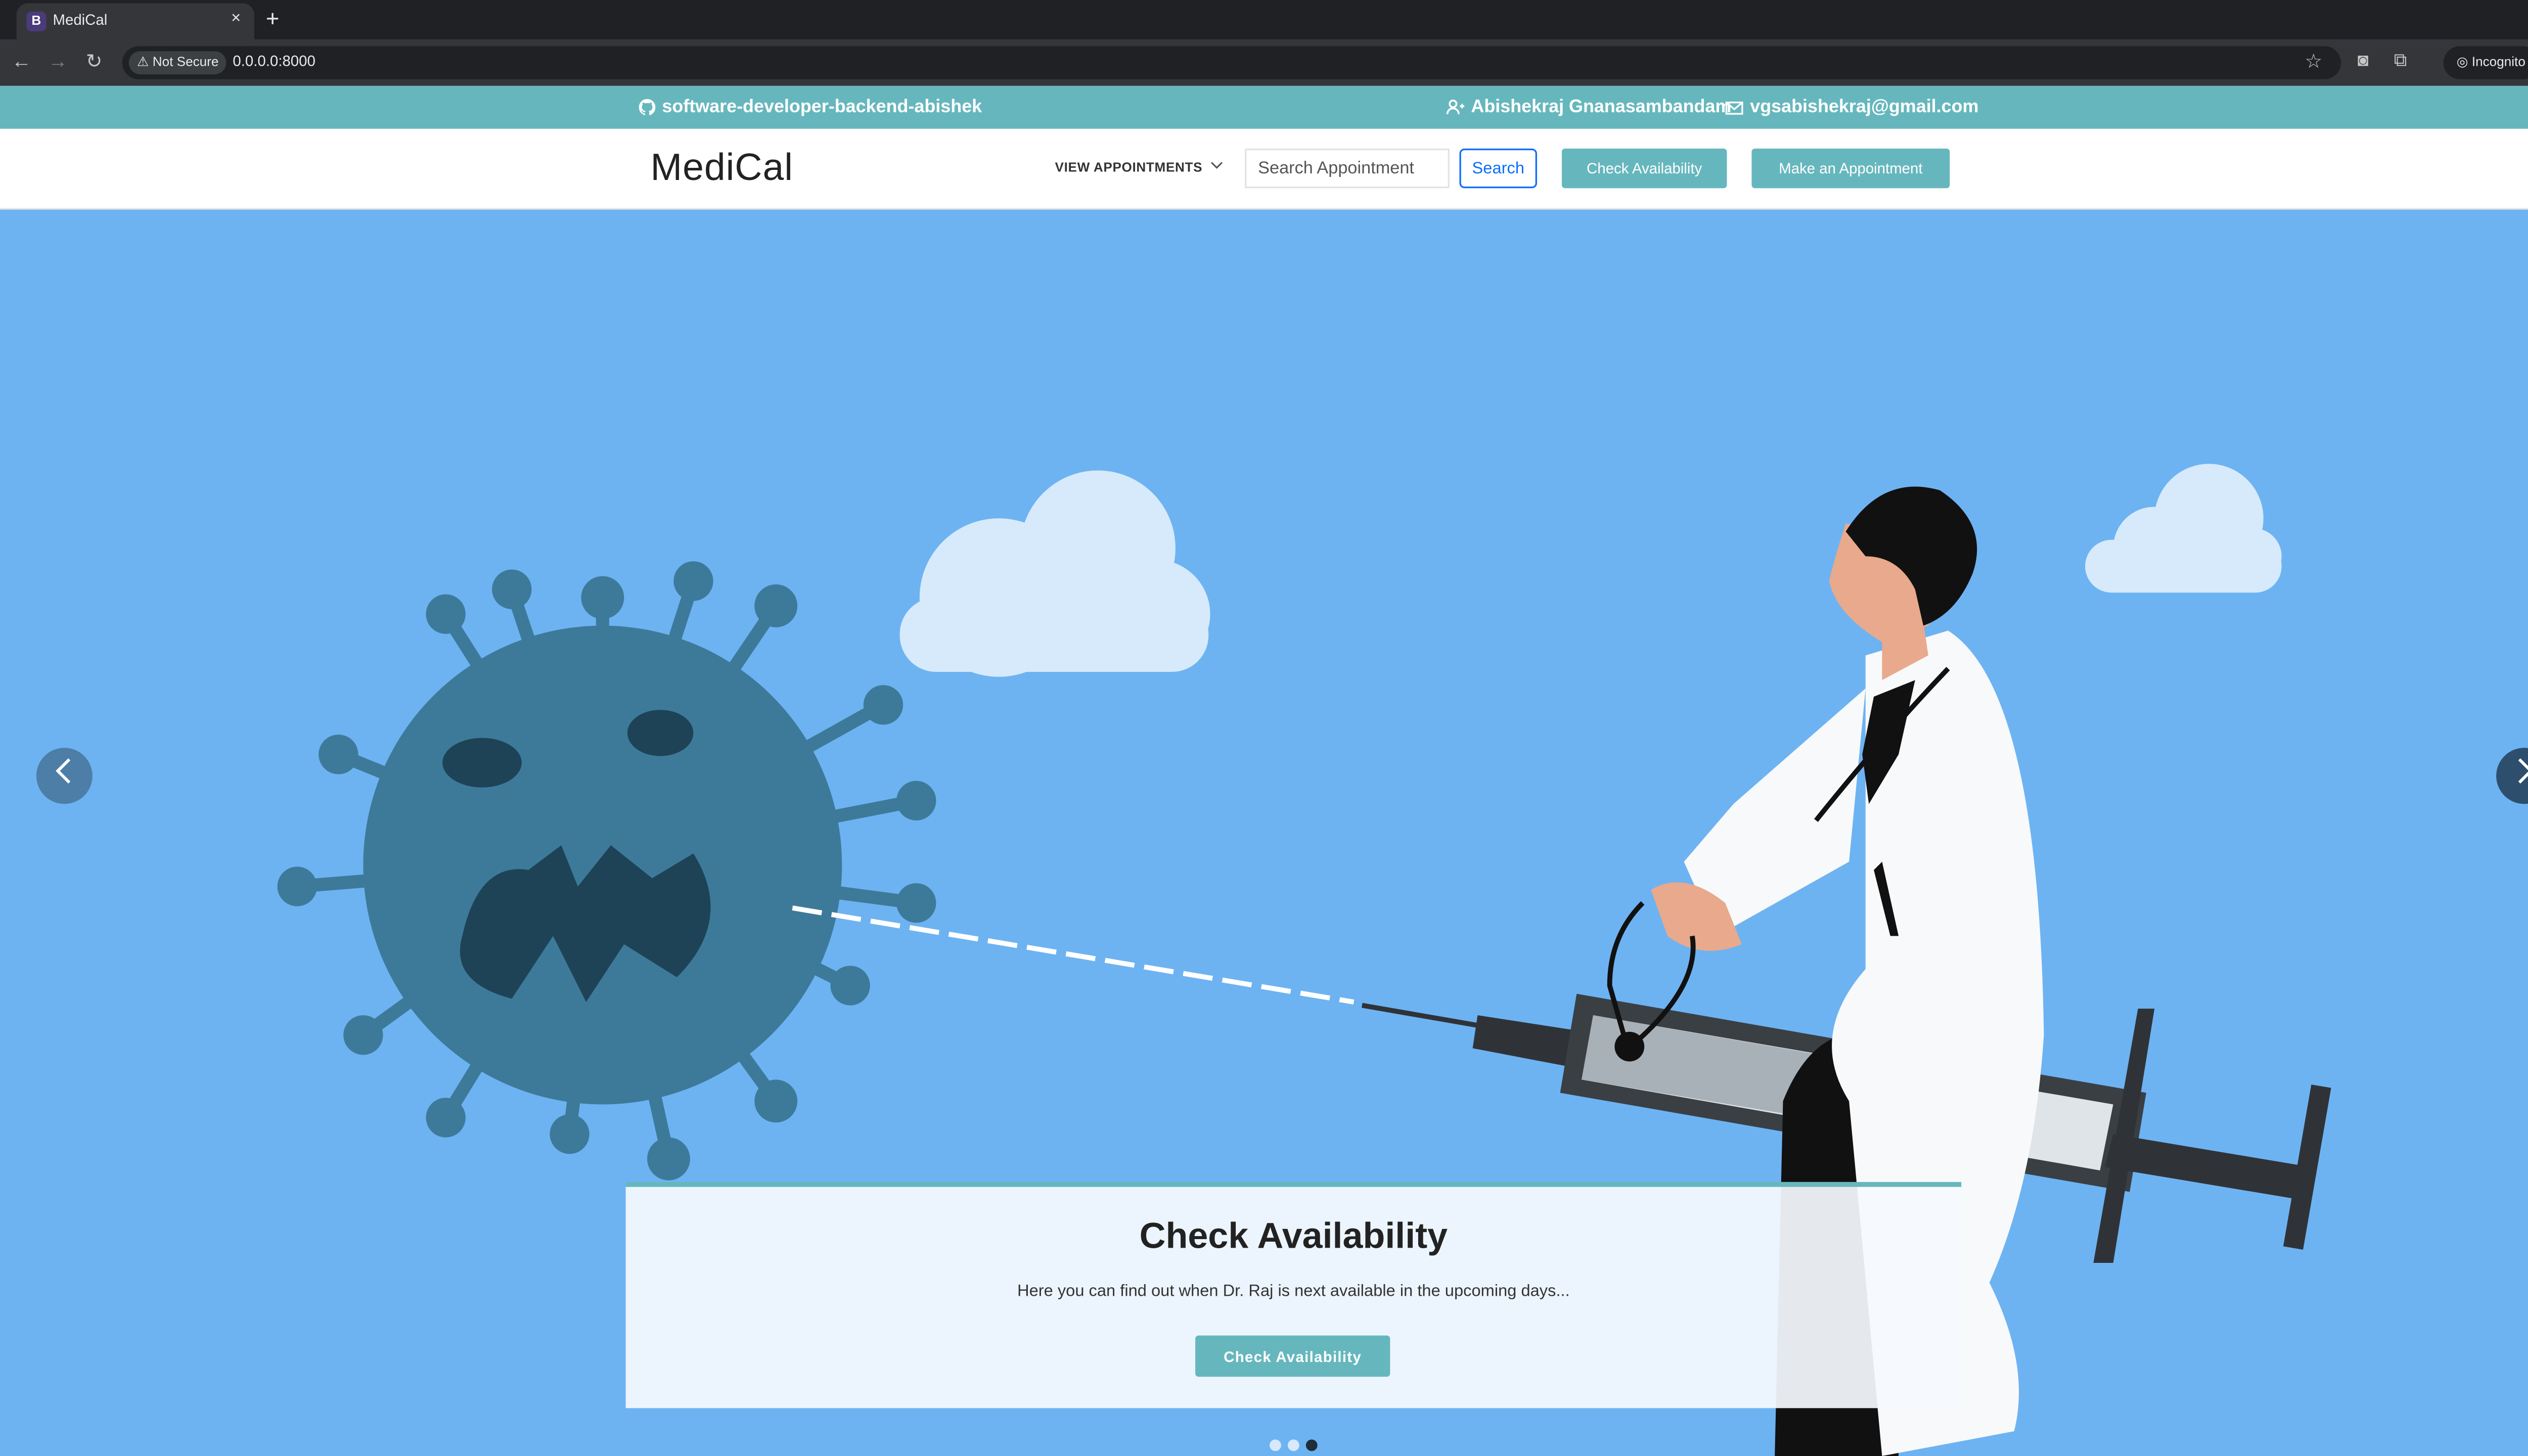 The width and height of the screenshot is (2528, 1456). What do you see at coordinates (1498, 168) in the screenshot?
I see `search-button: Search` at bounding box center [1498, 168].